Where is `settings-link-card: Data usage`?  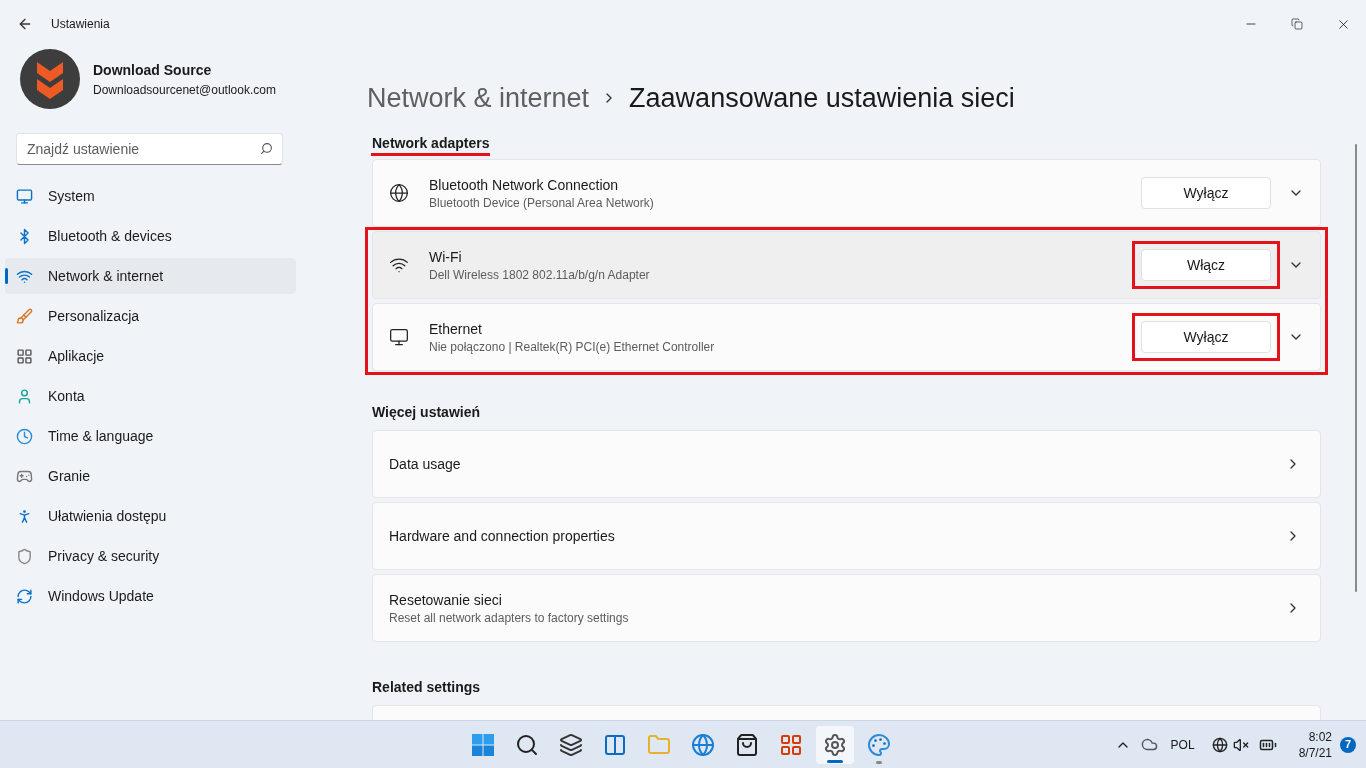 settings-link-card: Data usage is located at coordinates (846, 463).